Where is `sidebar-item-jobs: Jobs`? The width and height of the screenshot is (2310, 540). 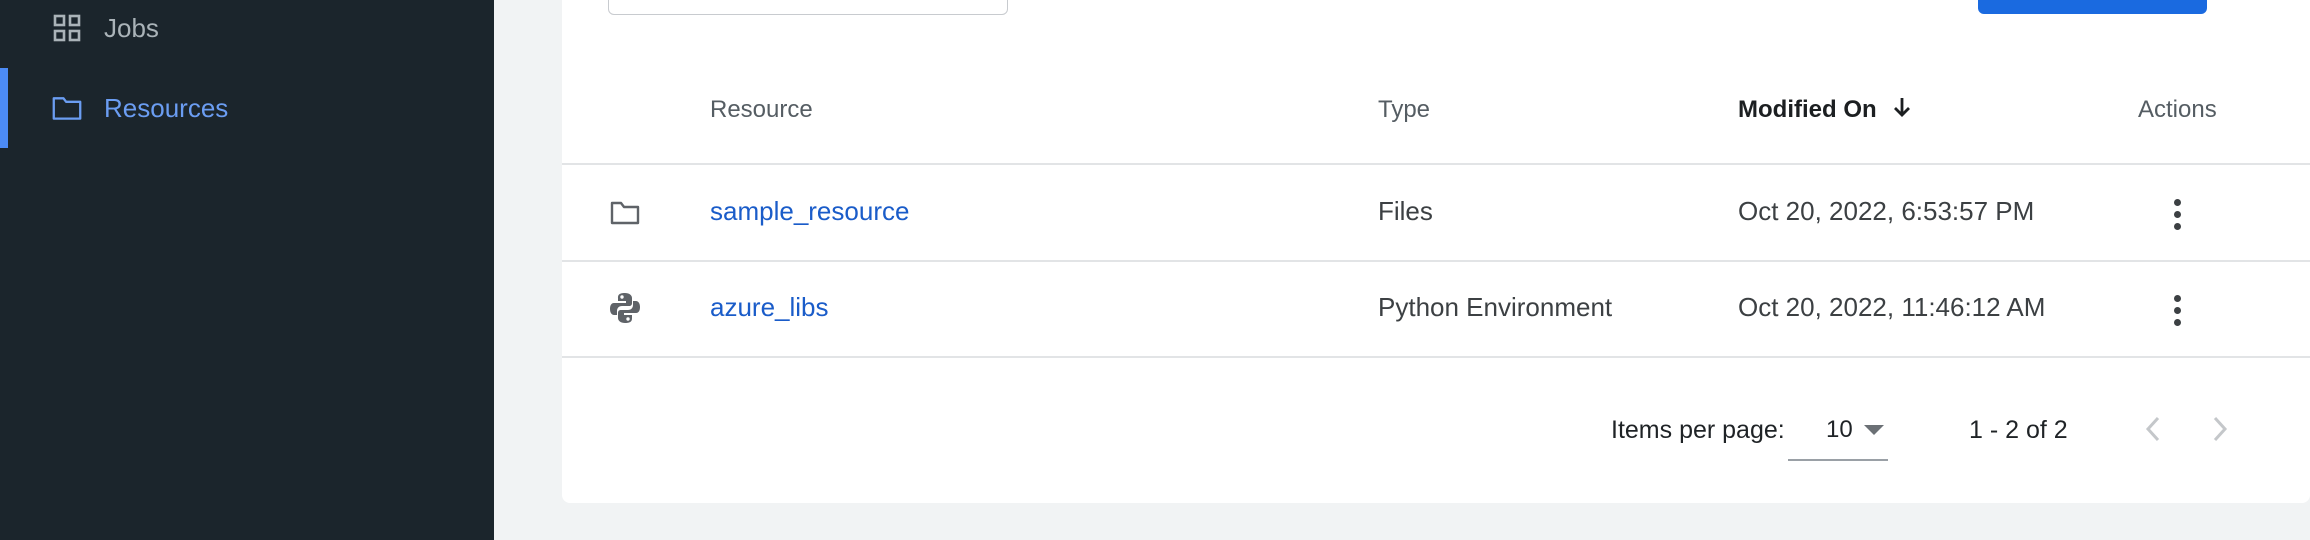 sidebar-item-jobs: Jobs is located at coordinates (247, 34).